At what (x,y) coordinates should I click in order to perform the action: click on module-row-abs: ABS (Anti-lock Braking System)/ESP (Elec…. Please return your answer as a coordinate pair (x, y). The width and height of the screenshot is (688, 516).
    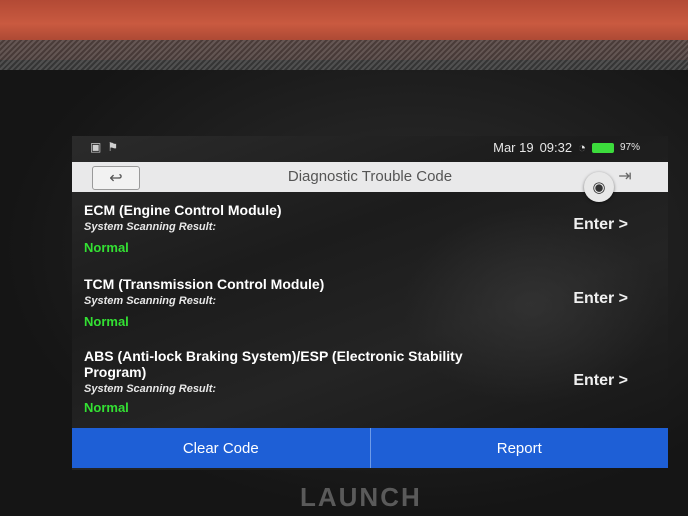
    Looking at the image, I should click on (364, 381).